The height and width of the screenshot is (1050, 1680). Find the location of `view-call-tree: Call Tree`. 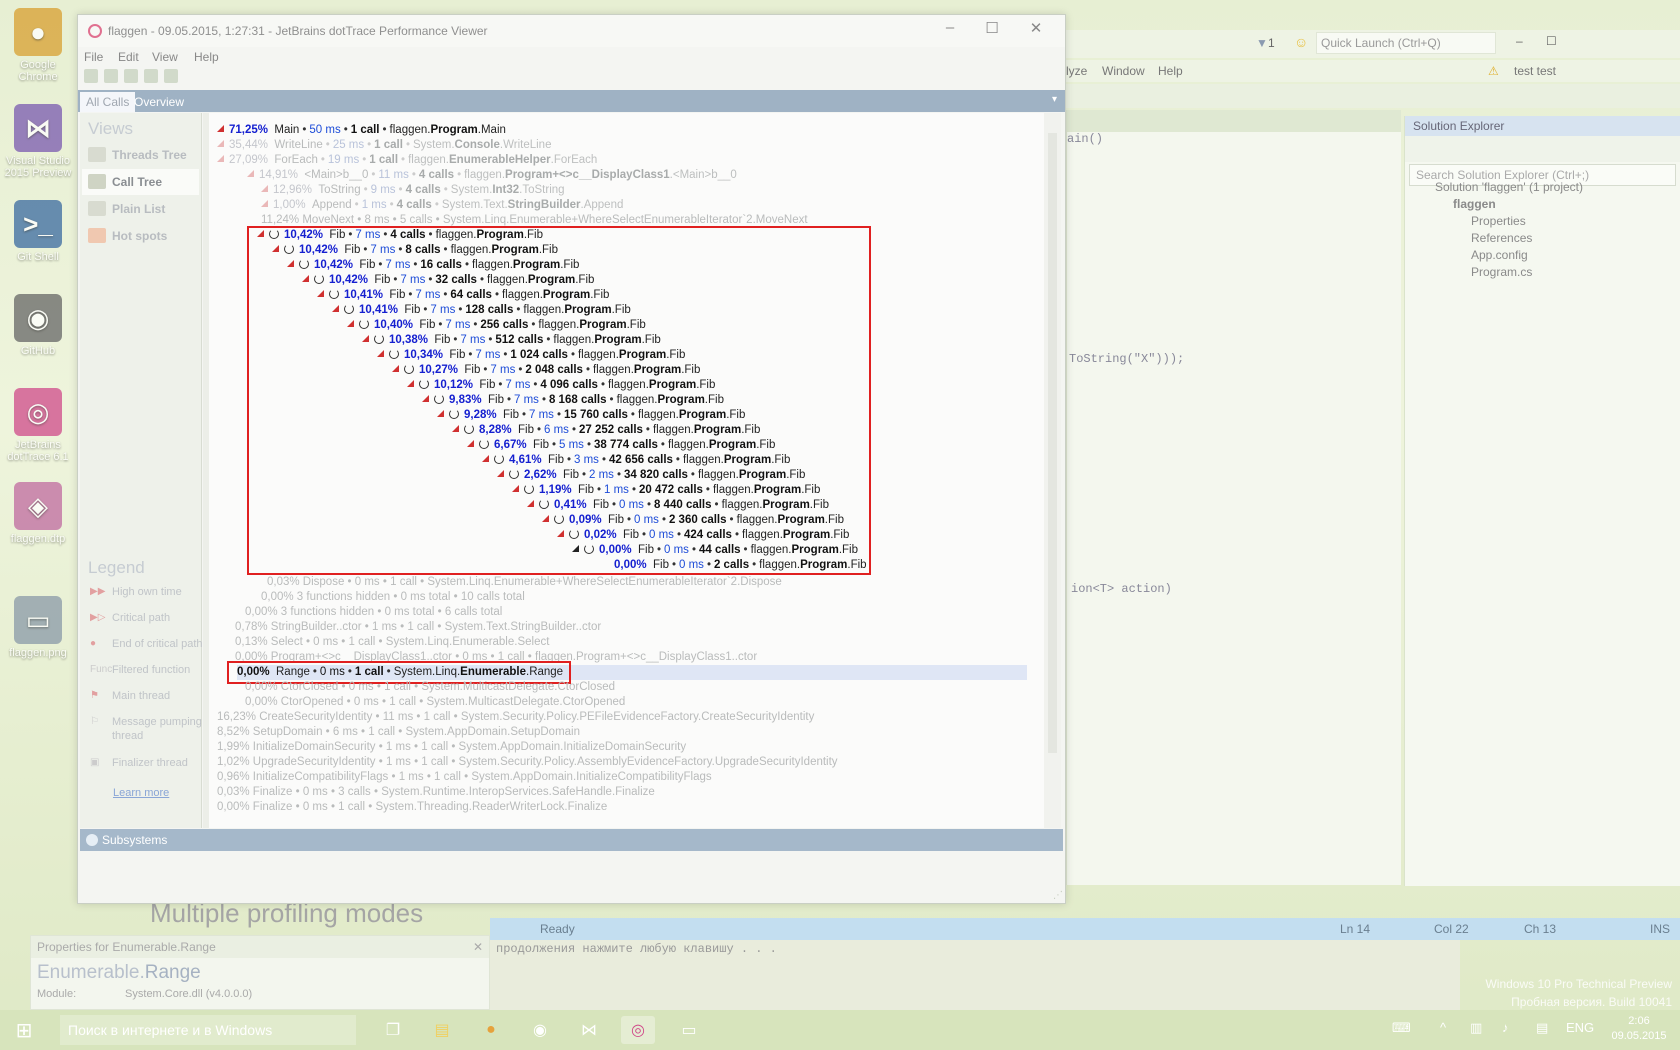

view-call-tree: Call Tree is located at coordinates (140, 182).